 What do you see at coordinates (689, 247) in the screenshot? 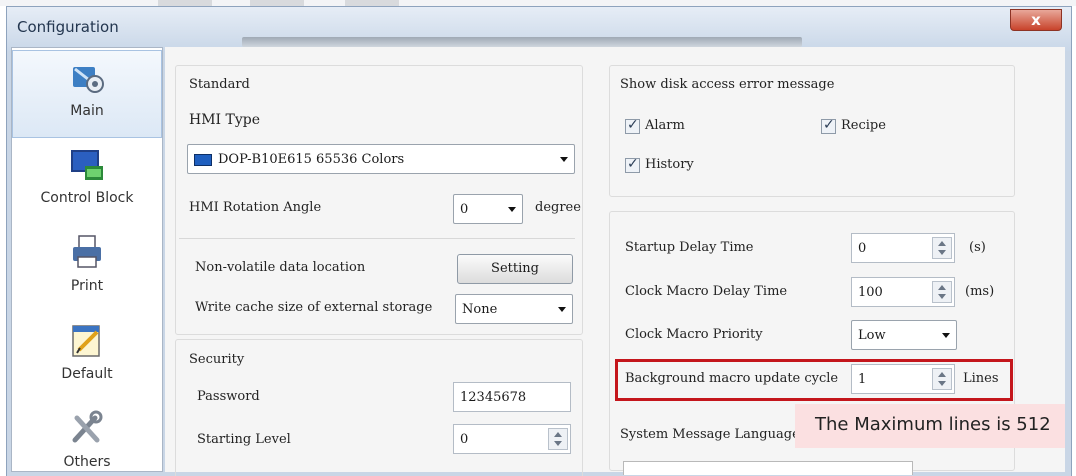
I see `startup-delay-label: Startup Delay Time` at bounding box center [689, 247].